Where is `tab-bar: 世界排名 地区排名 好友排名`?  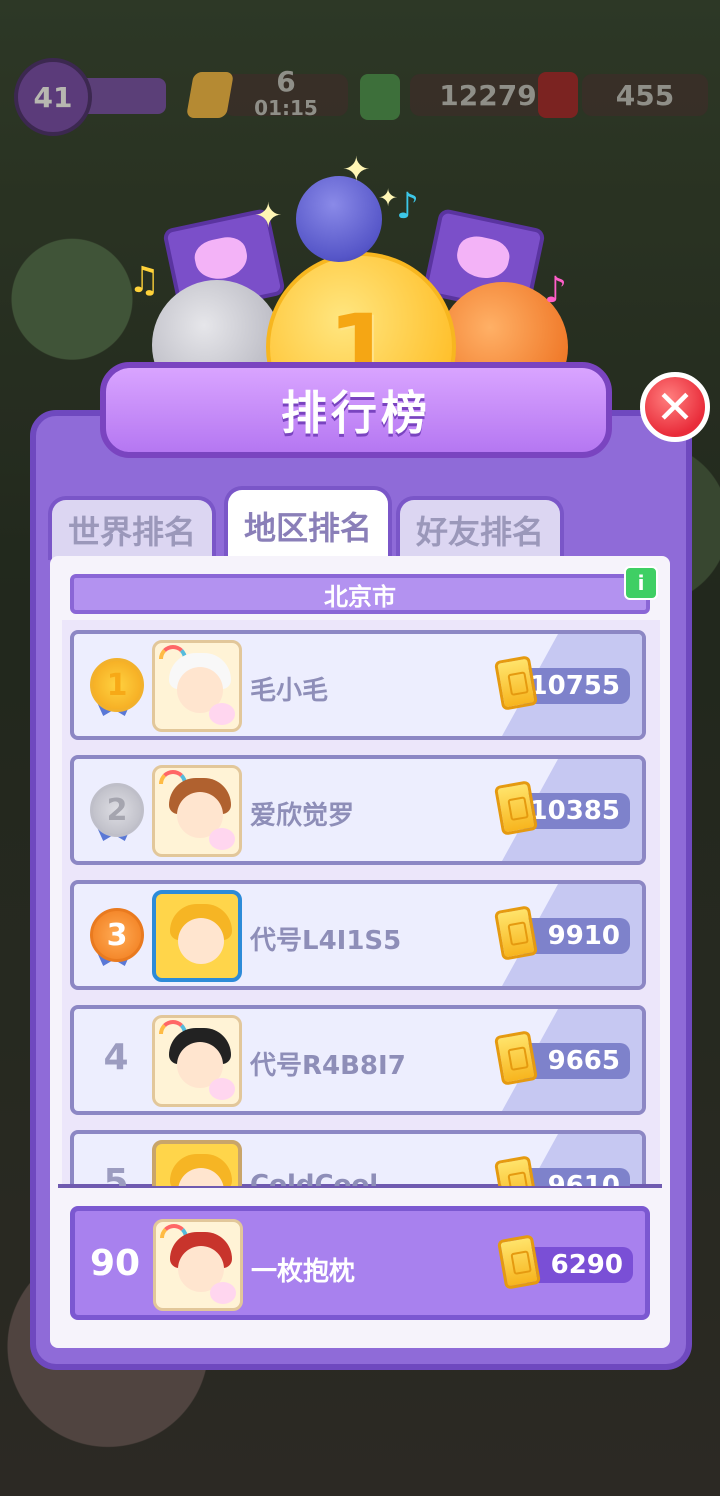
tab-bar: 世界排名 地区排名 好友排名 is located at coordinates (308, 524).